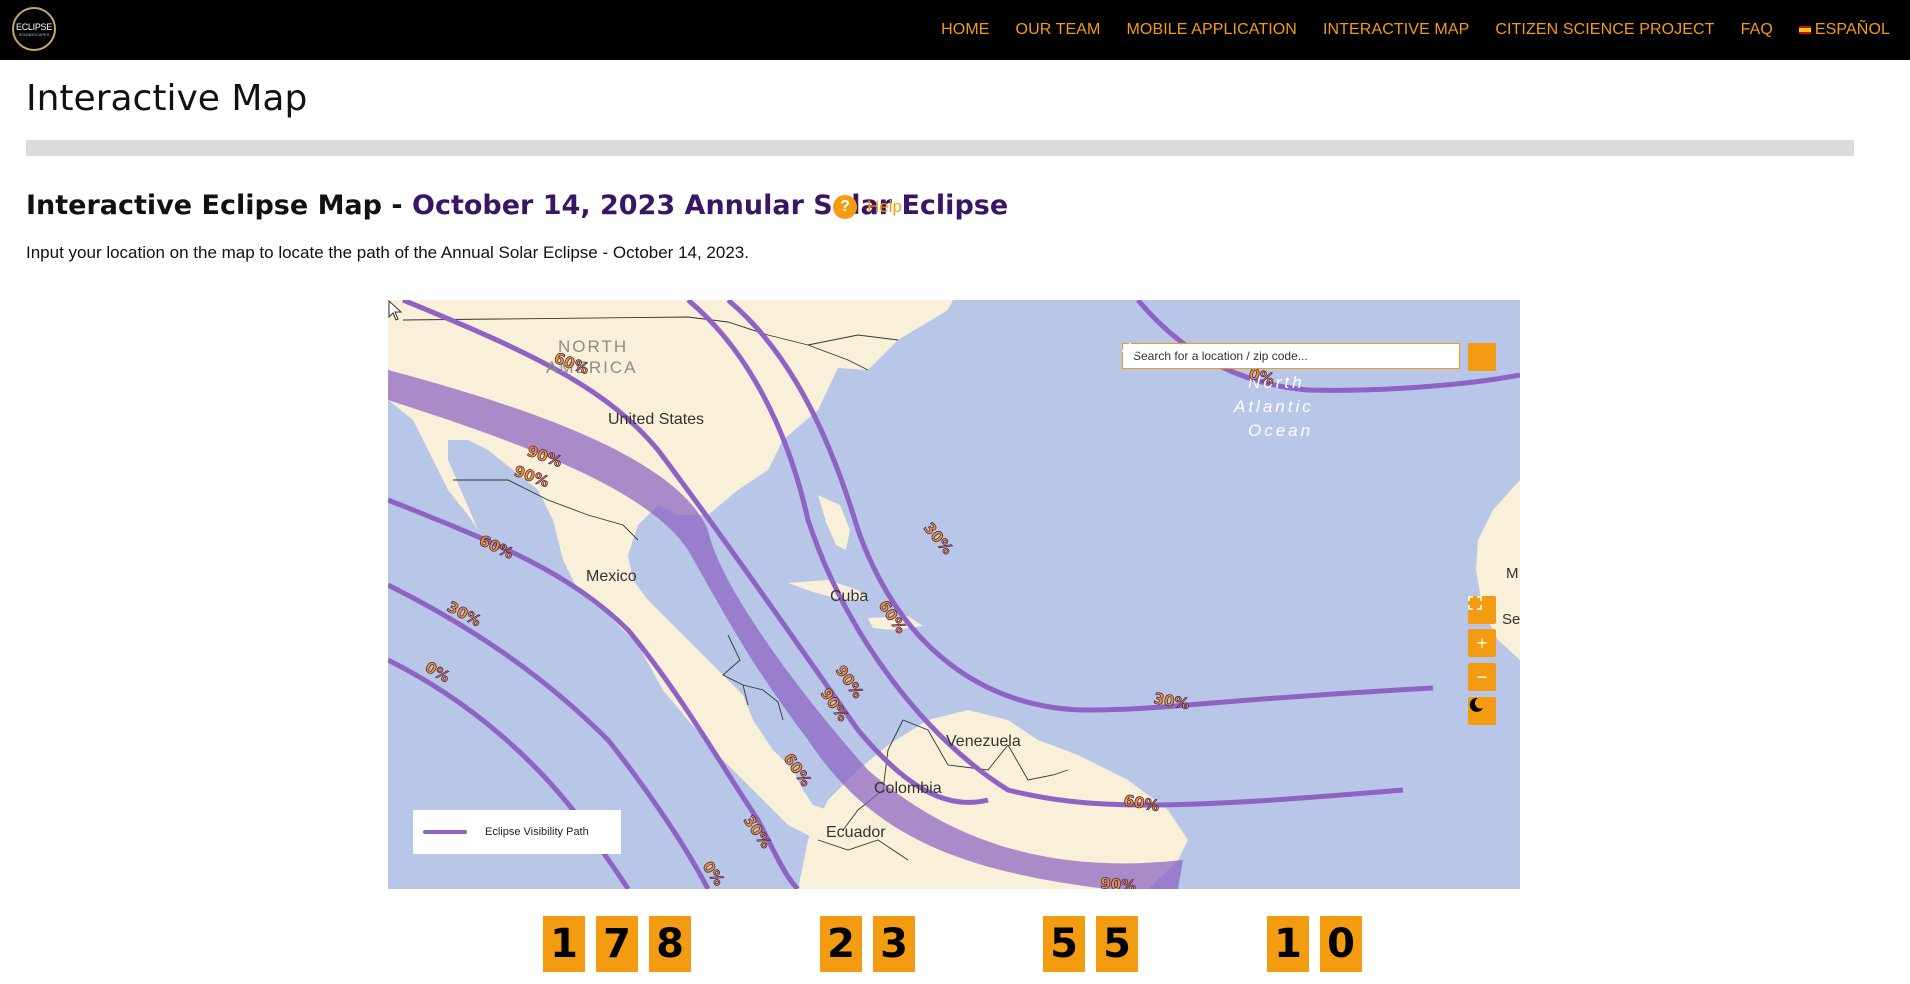 The height and width of the screenshot is (984, 1910). Describe the element at coordinates (1804, 30) in the screenshot. I see `spain-flag-icon` at that location.